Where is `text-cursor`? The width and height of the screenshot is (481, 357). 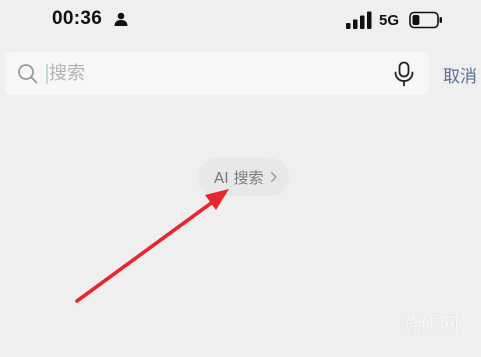 text-cursor is located at coordinates (47, 74).